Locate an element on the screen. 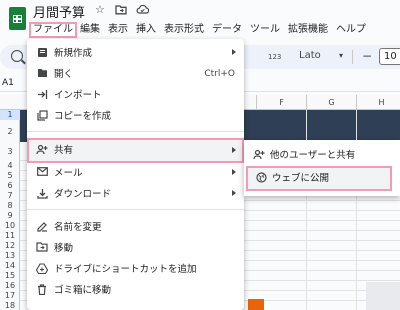 This screenshot has width=400, height=310. row-header-8: 8 is located at coordinates (10, 205).